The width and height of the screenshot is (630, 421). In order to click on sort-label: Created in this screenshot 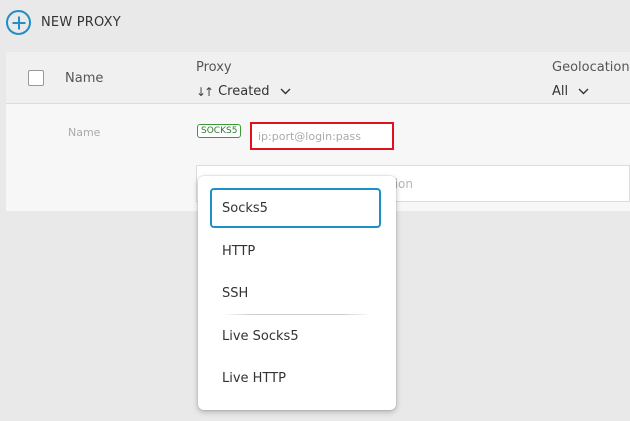, I will do `click(244, 91)`.